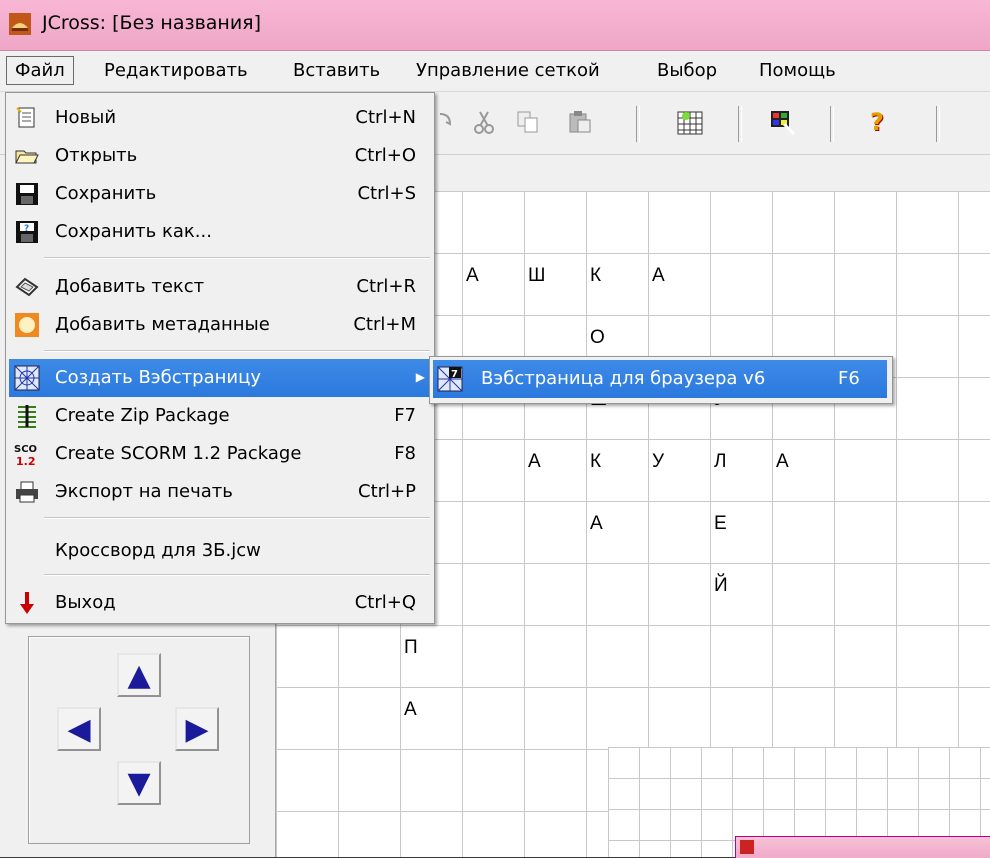 The image size is (990, 858). Describe the element at coordinates (158, 550) in the screenshot. I see `menu-item-label: Кроссворд для 3Б.jcw` at that location.